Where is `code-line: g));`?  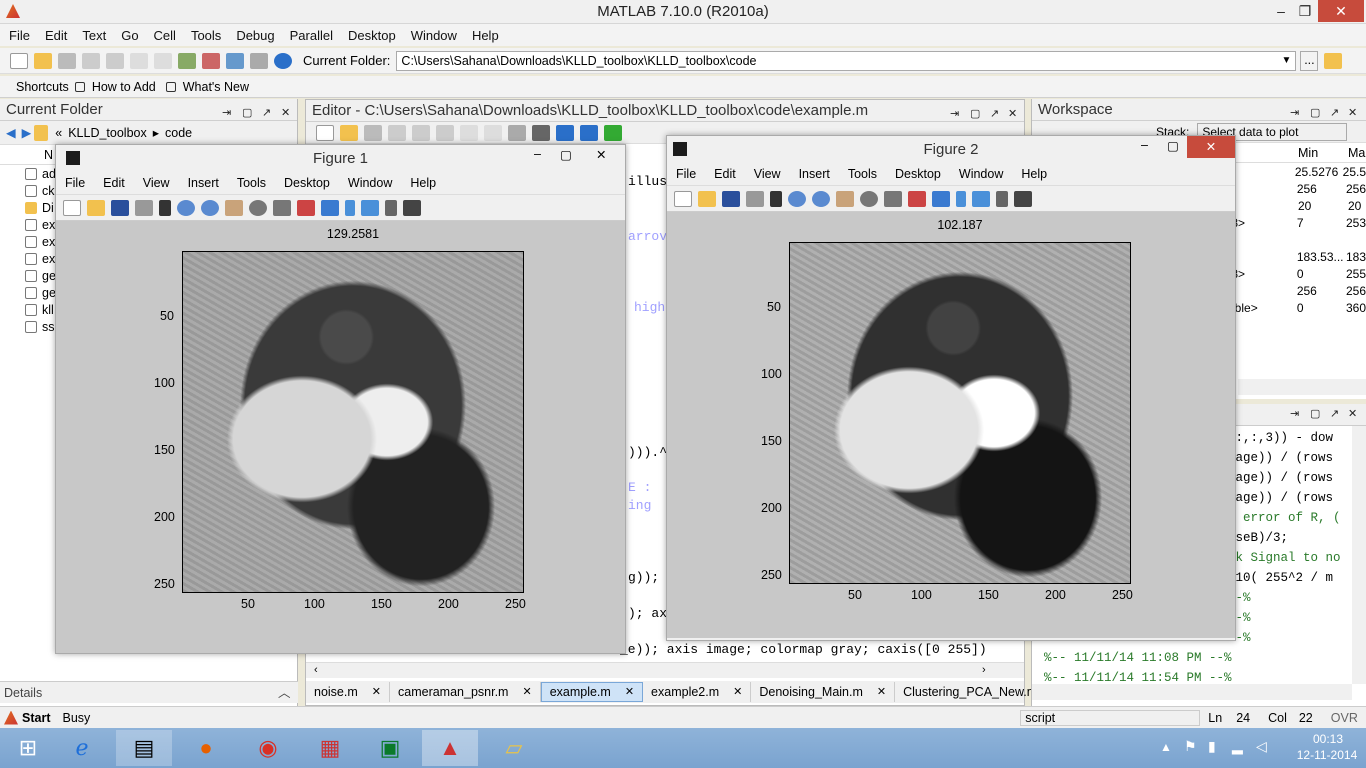 code-line: g)); is located at coordinates (643, 577).